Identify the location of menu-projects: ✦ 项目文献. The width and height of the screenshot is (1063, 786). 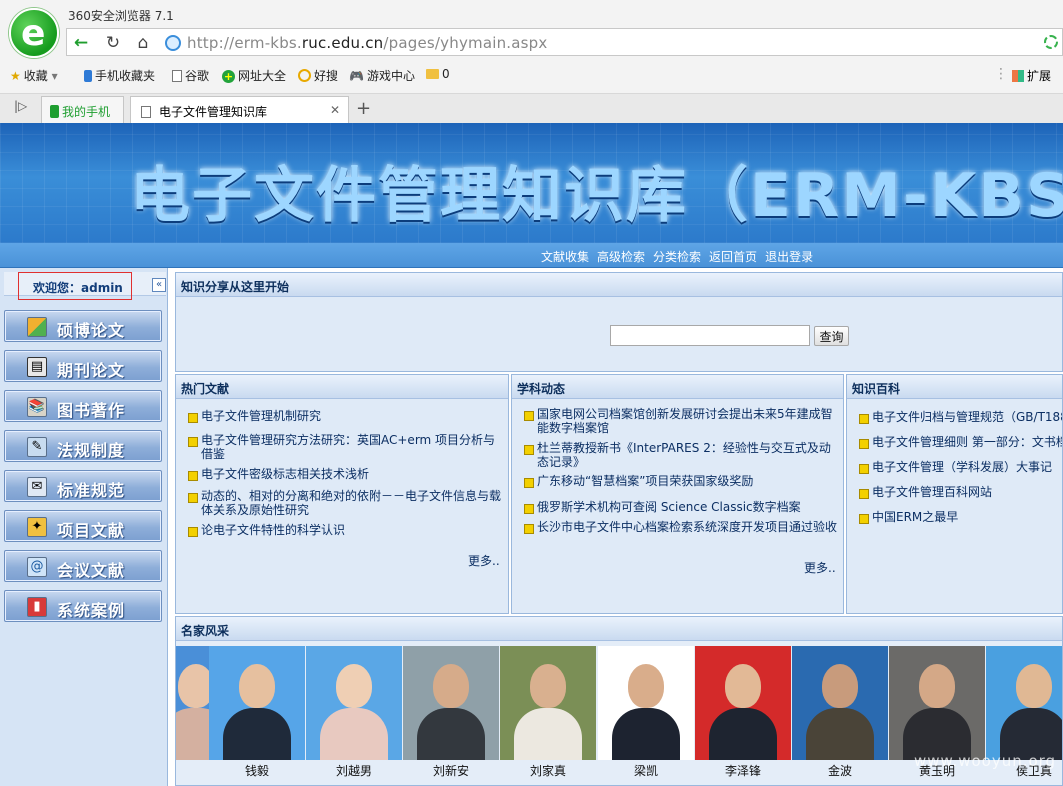
(83, 526).